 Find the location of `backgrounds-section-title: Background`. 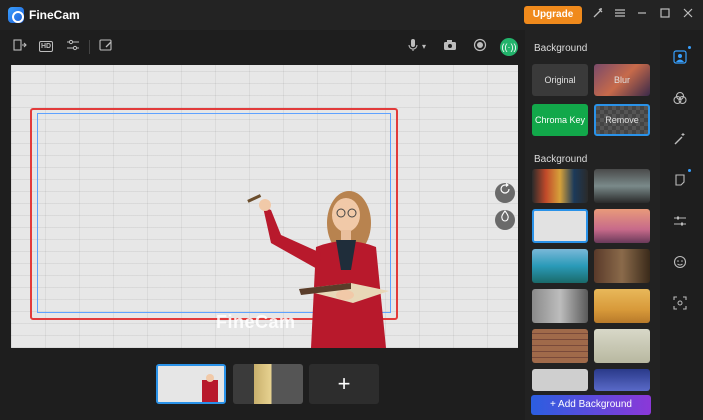

backgrounds-section-title: Background is located at coordinates (561, 159).